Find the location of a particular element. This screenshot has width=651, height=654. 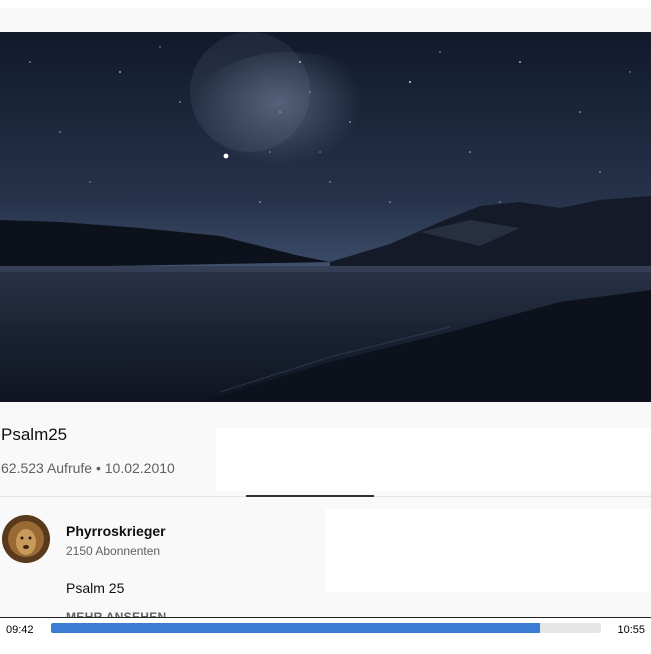

top-bar is located at coordinates (325, 4).